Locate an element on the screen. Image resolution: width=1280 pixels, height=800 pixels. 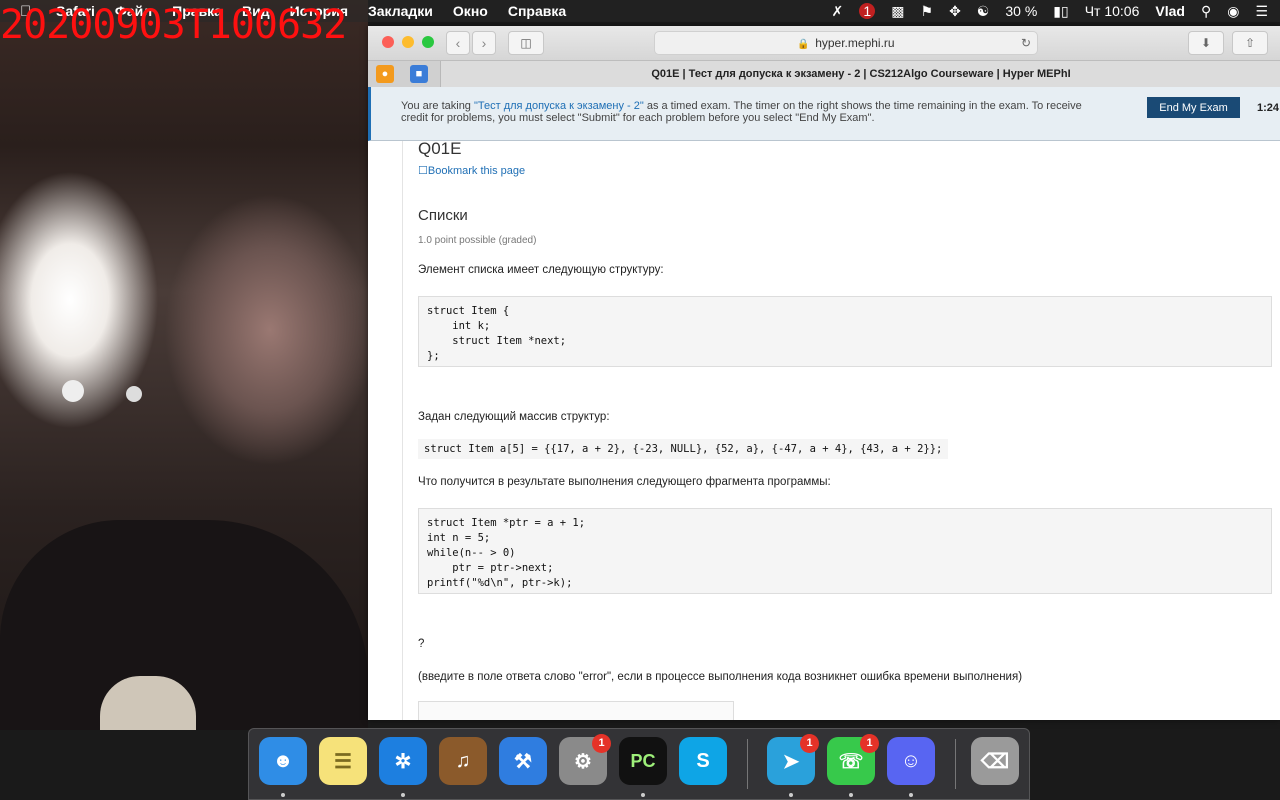
control-center-icon: ☰ is located at coordinates (1261, 11).